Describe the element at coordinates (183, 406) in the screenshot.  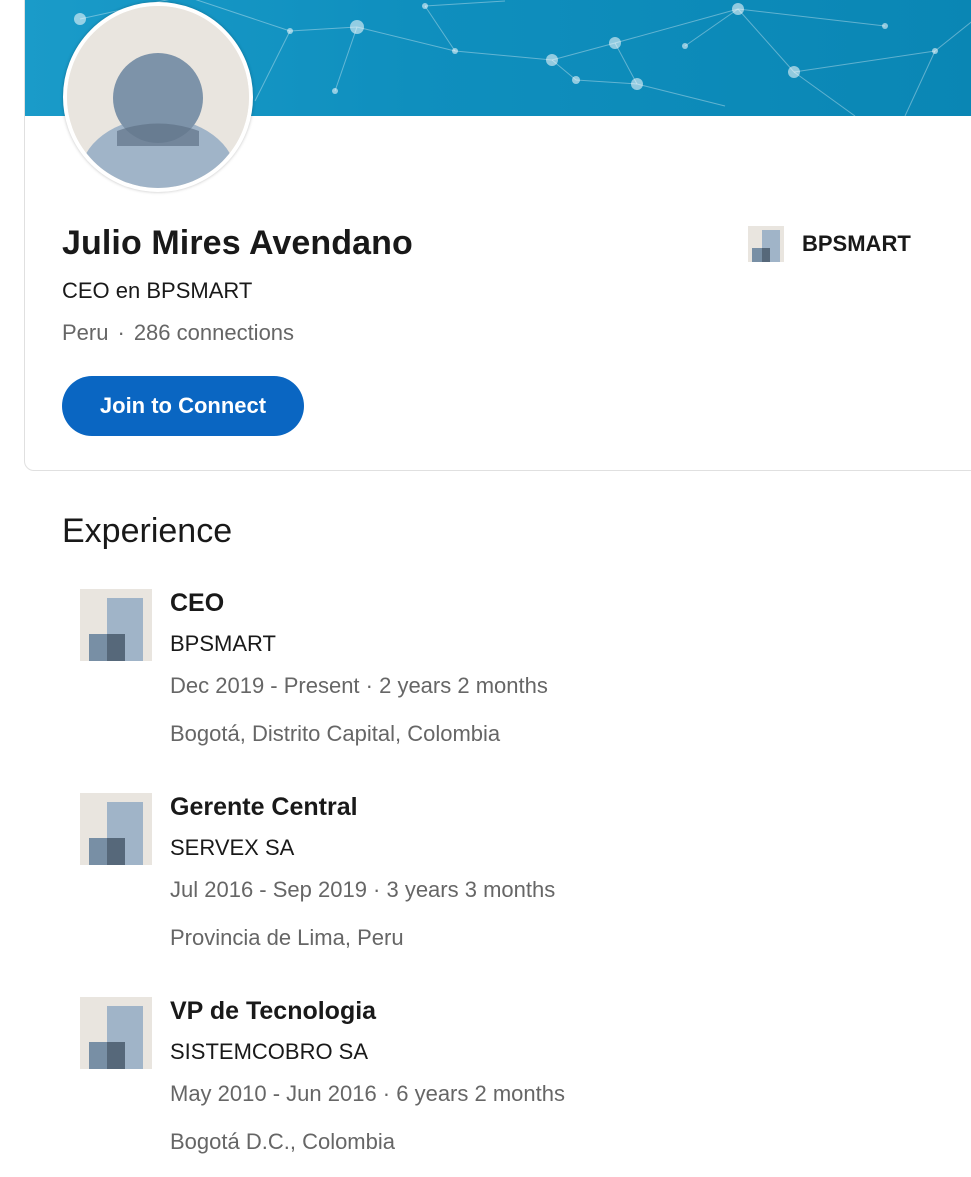
I see `join-to-connect-button: Join to Connect` at that location.